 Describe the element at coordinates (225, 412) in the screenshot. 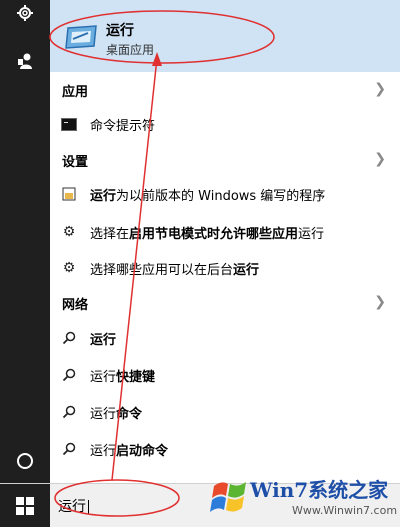

I see `web-result-item: 运行命令` at that location.